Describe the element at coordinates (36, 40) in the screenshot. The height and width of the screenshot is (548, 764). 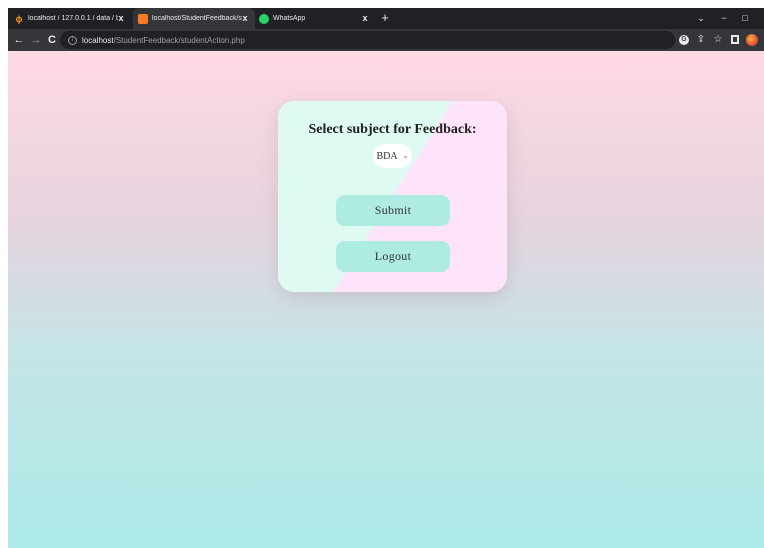
I see `forward-button: →` at that location.